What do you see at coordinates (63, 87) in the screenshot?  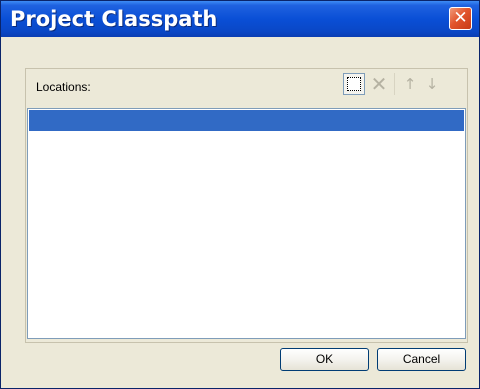 I see `locations-label: Locations:` at bounding box center [63, 87].